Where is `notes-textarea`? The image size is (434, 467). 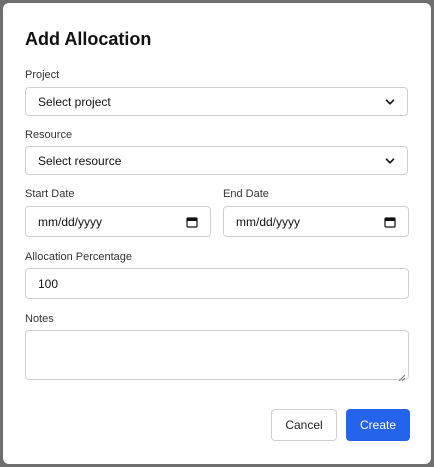 notes-textarea is located at coordinates (217, 356).